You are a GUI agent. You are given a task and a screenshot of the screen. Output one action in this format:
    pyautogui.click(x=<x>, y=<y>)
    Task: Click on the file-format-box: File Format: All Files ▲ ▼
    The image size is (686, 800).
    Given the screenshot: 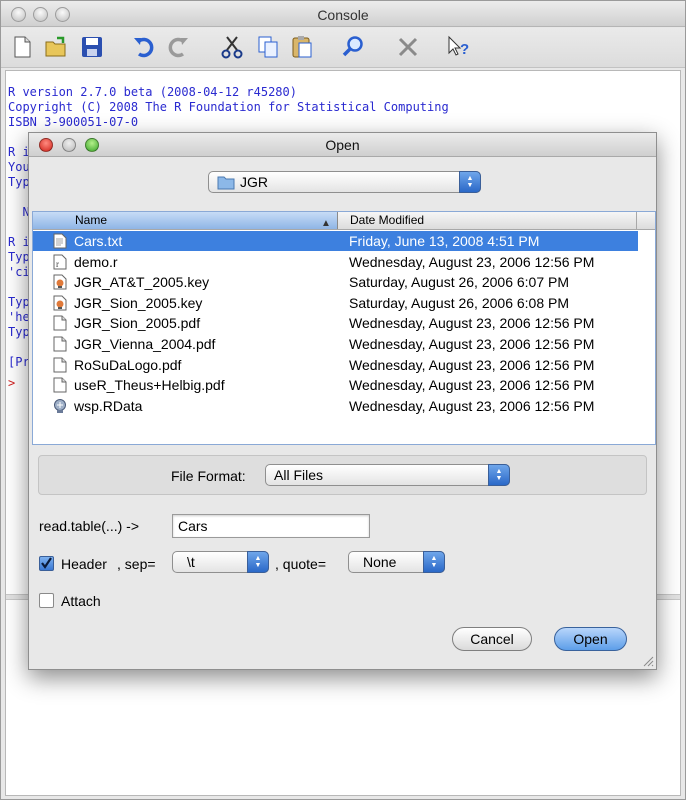 What is the action you would take?
    pyautogui.click(x=342, y=475)
    